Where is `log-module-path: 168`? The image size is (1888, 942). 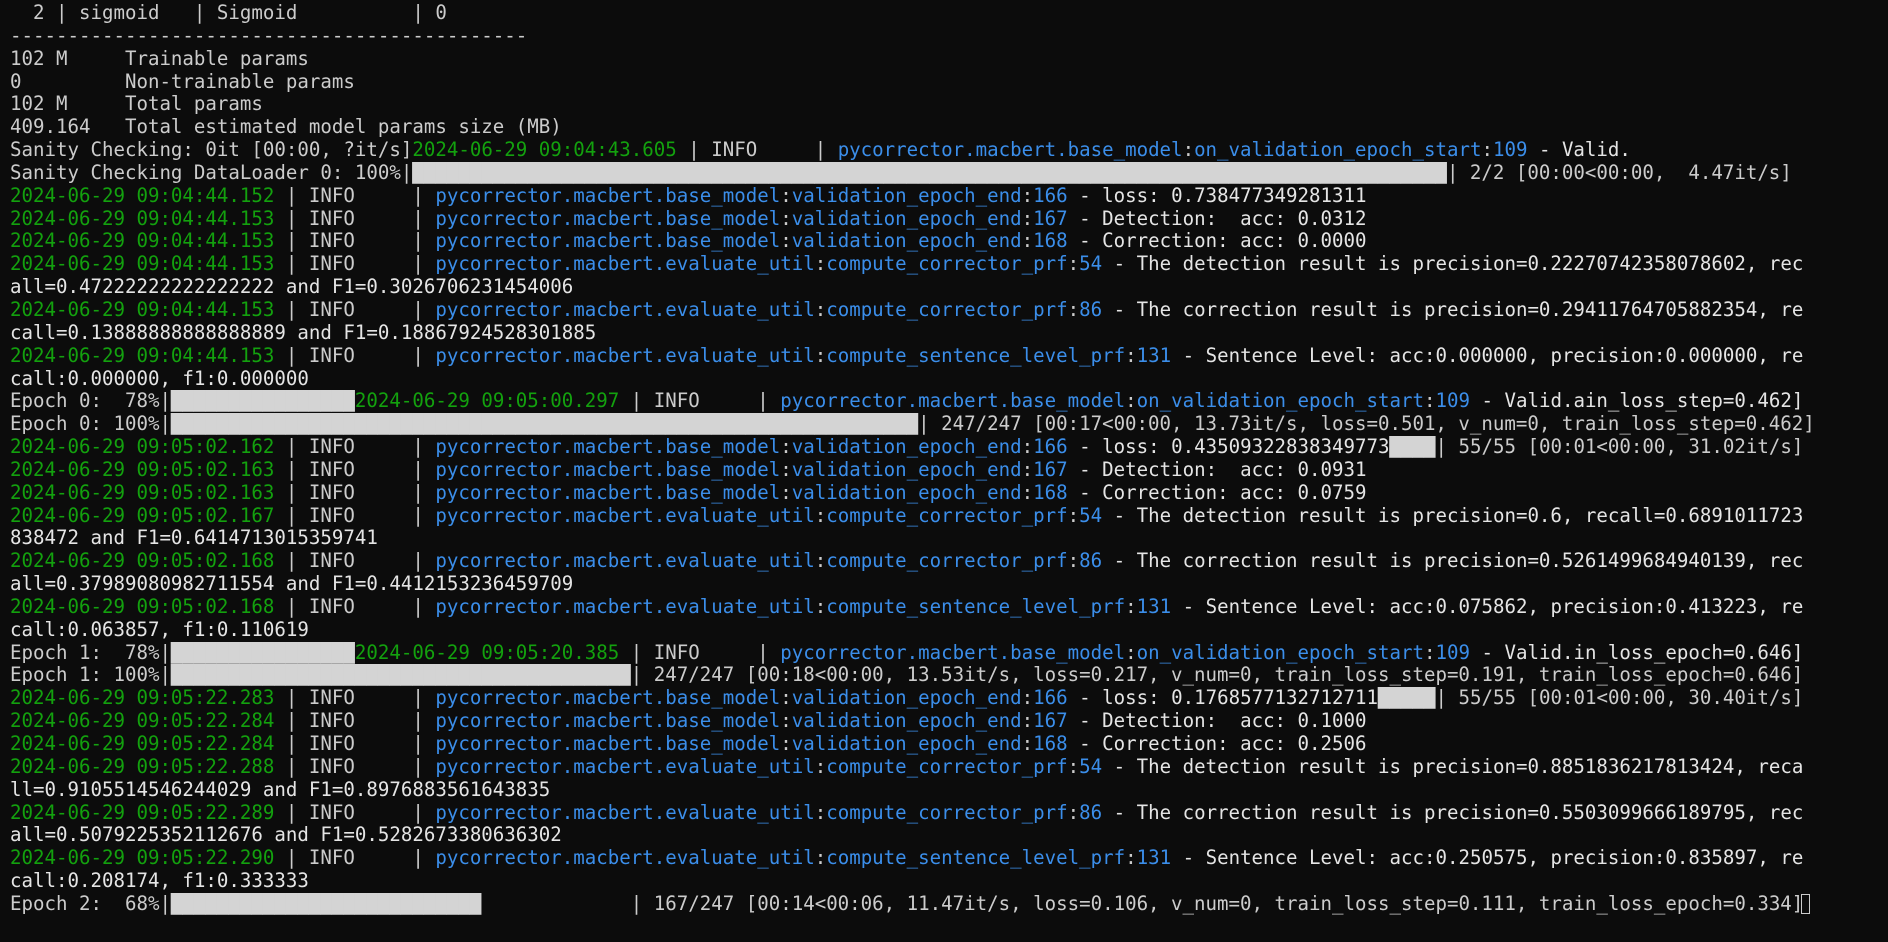
log-module-path: 168 is located at coordinates (1050, 241).